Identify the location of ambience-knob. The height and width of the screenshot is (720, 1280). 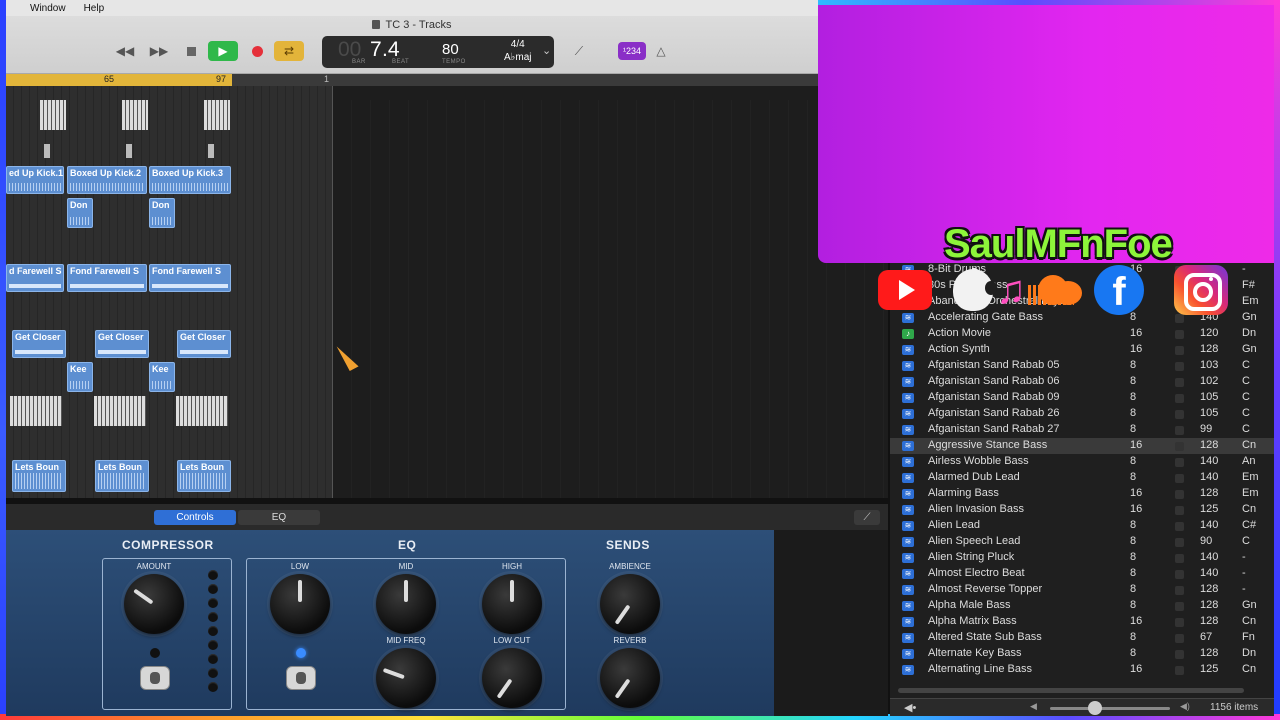
(630, 604).